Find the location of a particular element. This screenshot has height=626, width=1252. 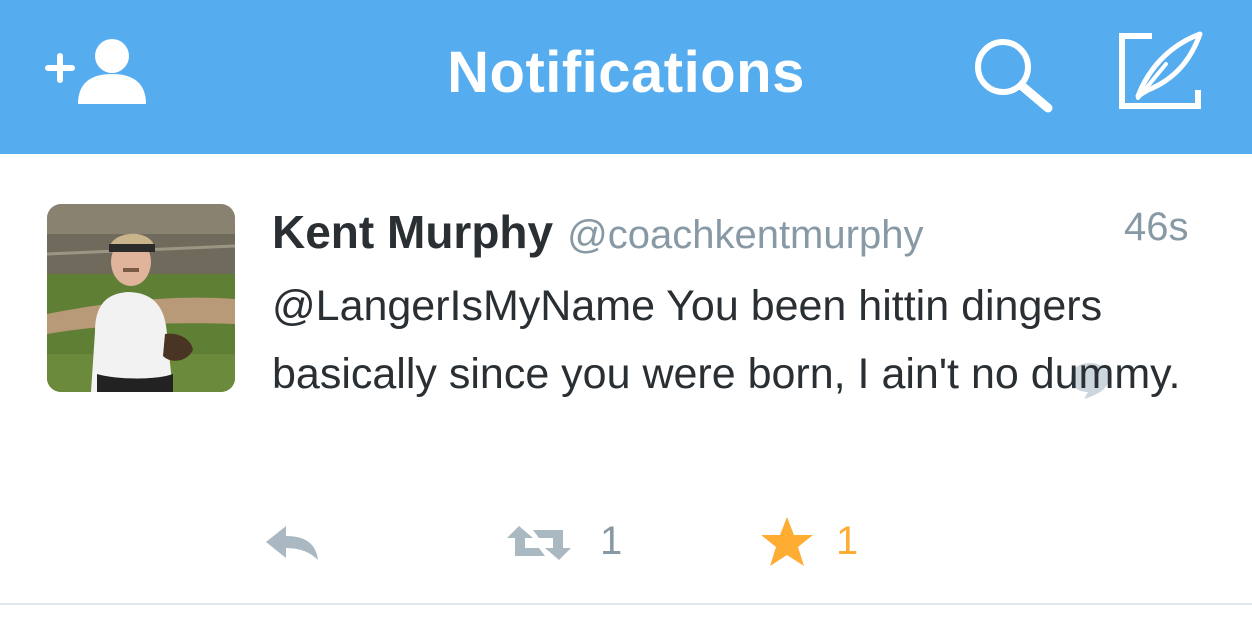

search-icon is located at coordinates (1015, 74).